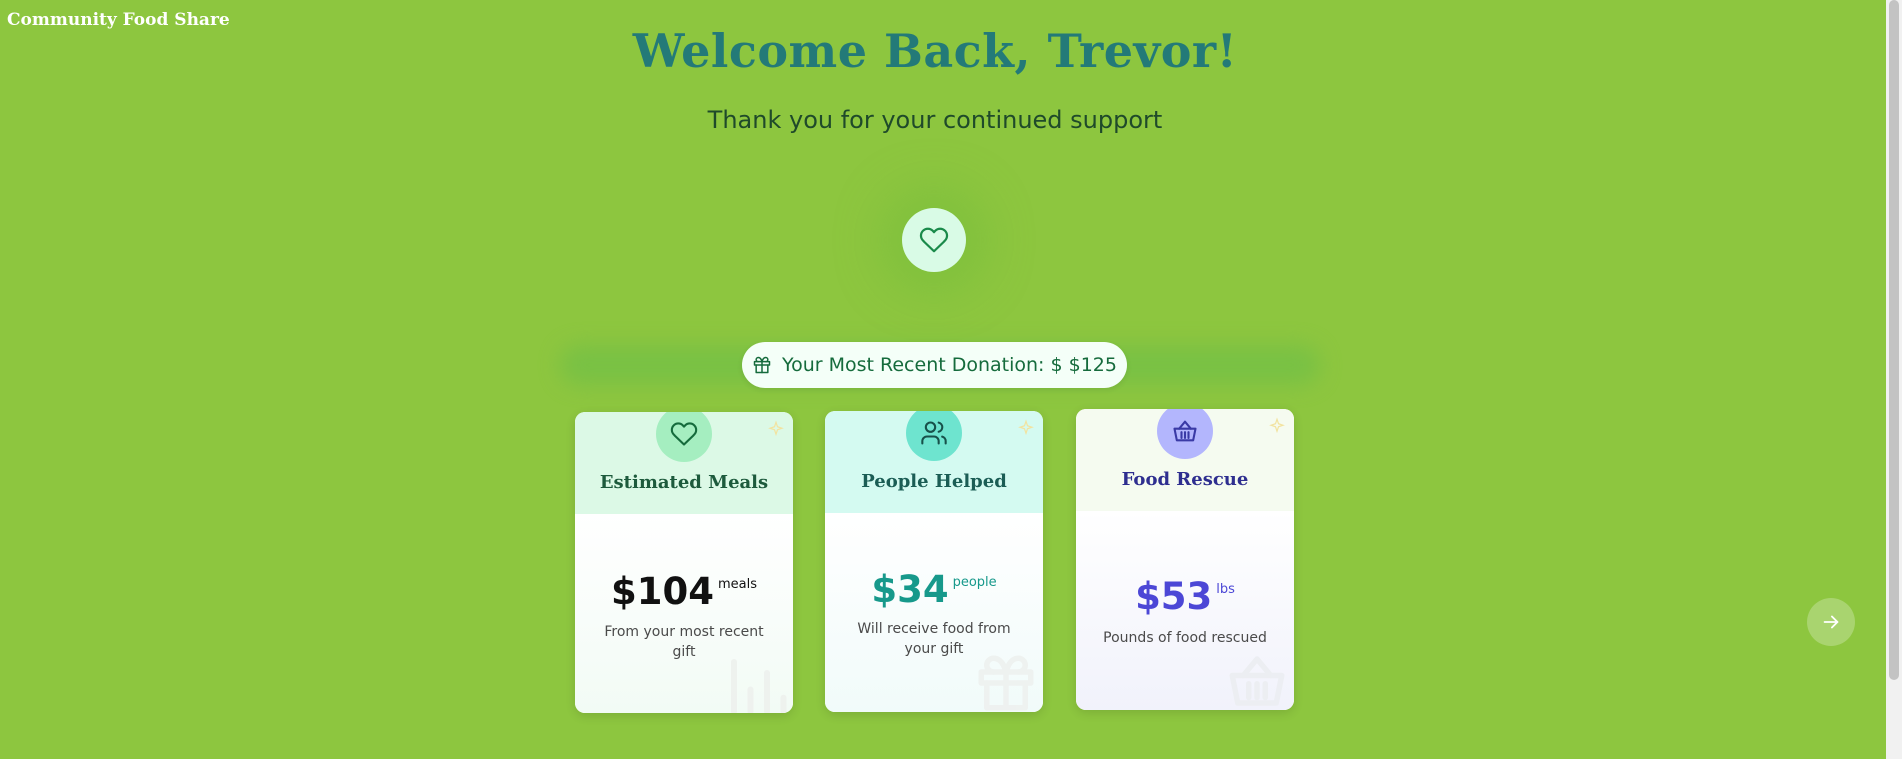 Image resolution: width=1902 pixels, height=759 pixels. I want to click on stat-unit: people, so click(974, 582).